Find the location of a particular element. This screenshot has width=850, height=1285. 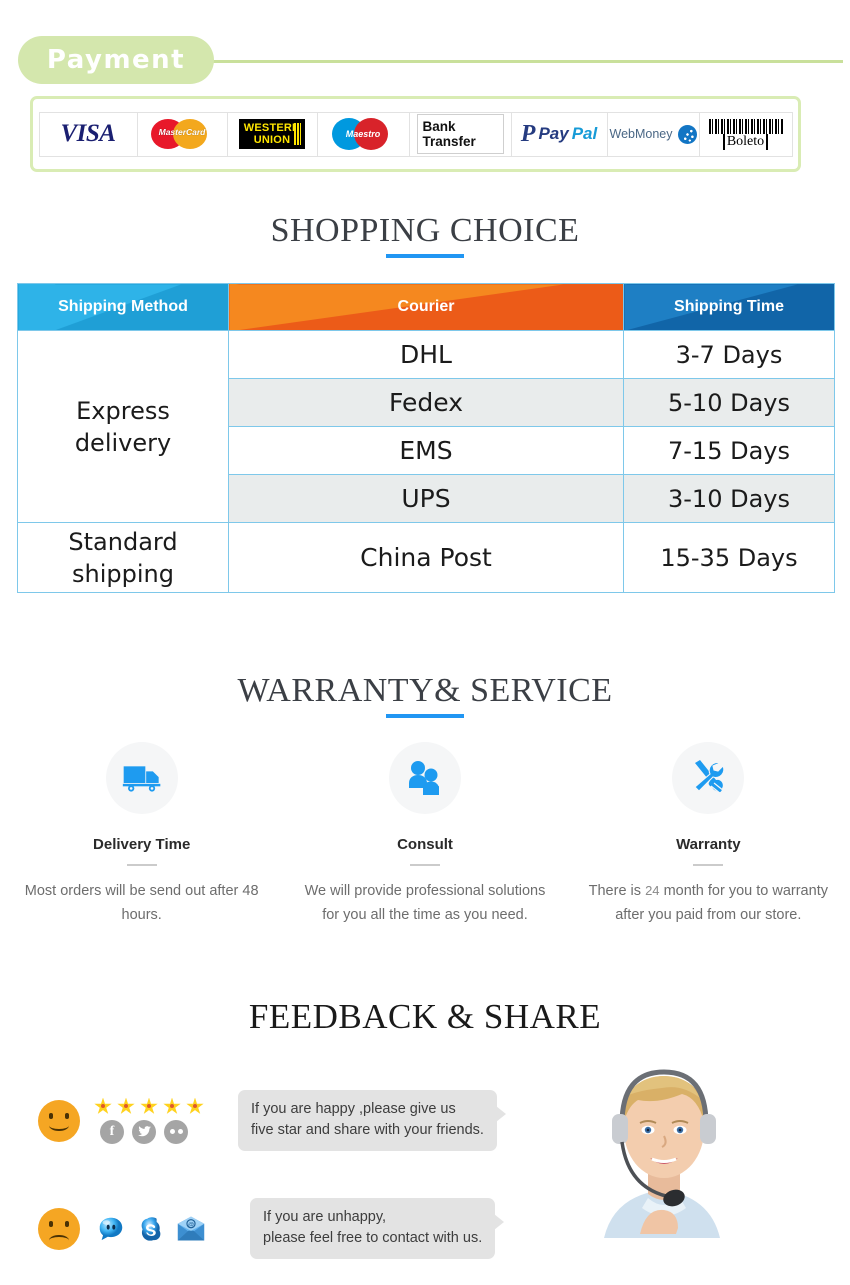

webmoney-logo: WebMoney is located at coordinates (653, 134).